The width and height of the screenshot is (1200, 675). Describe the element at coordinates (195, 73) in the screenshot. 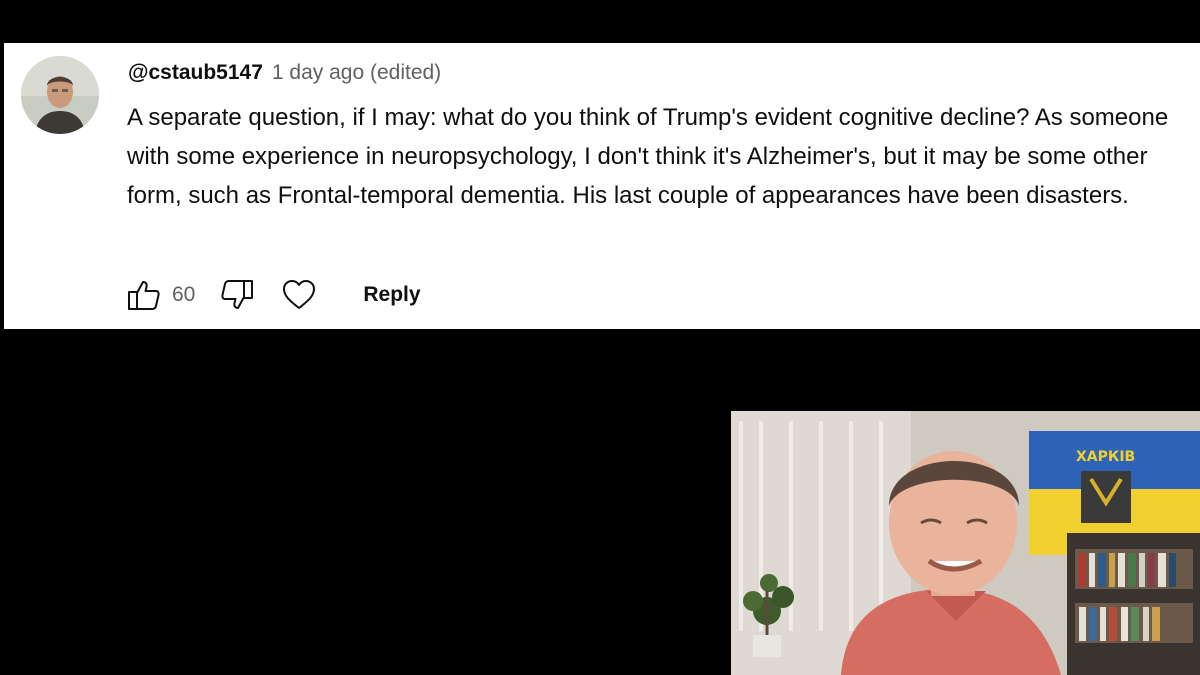

I see `comment-username: @cstaub5147` at that location.